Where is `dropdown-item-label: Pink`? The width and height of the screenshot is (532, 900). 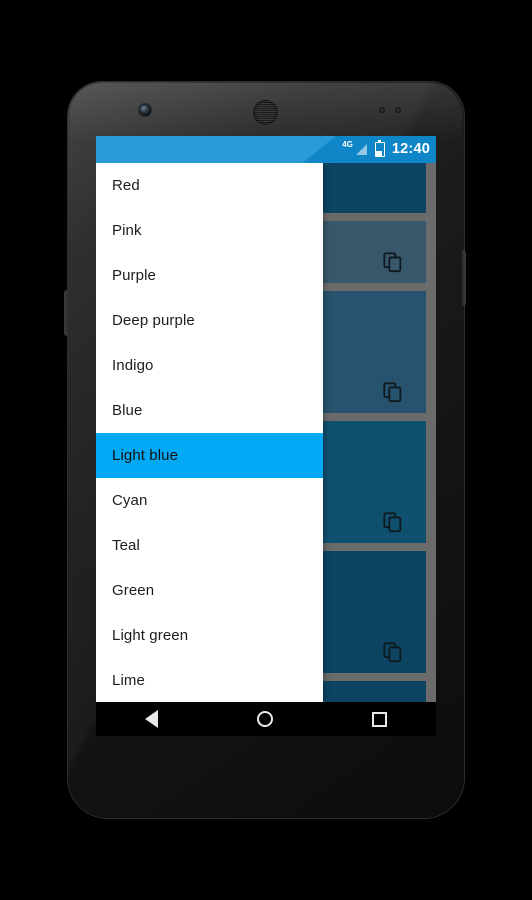 dropdown-item-label: Pink is located at coordinates (127, 230).